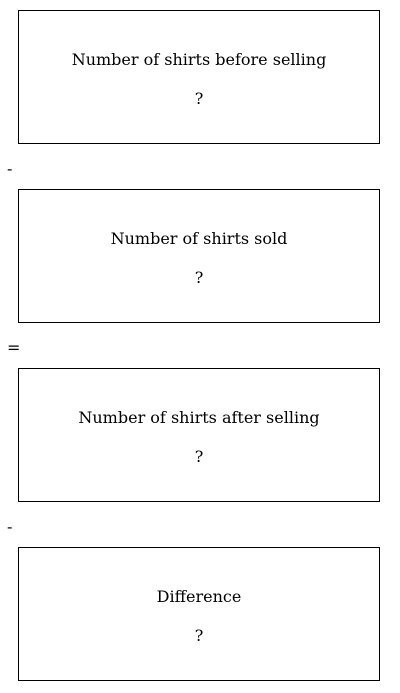 The height and width of the screenshot is (693, 400). I want to click on equals-operator: =, so click(14, 347).